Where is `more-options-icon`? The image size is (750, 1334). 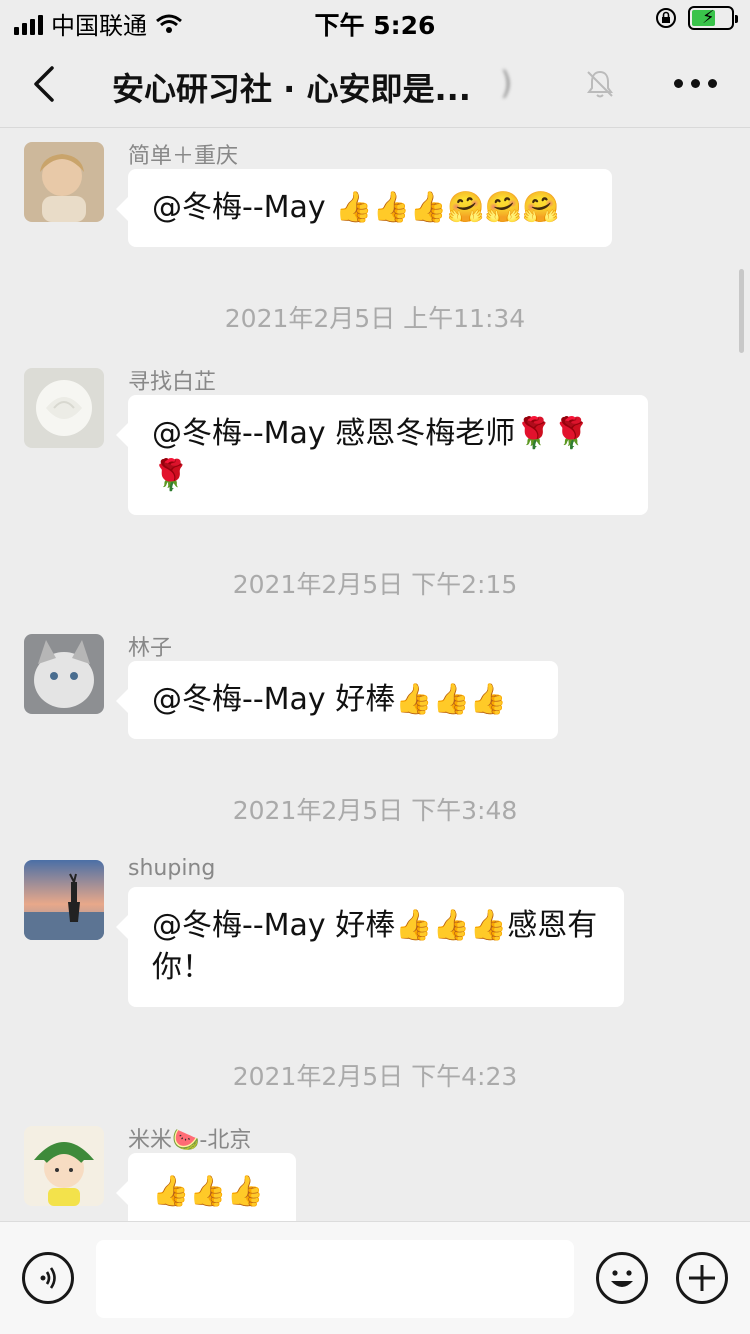
more-options-icon is located at coordinates (697, 83).